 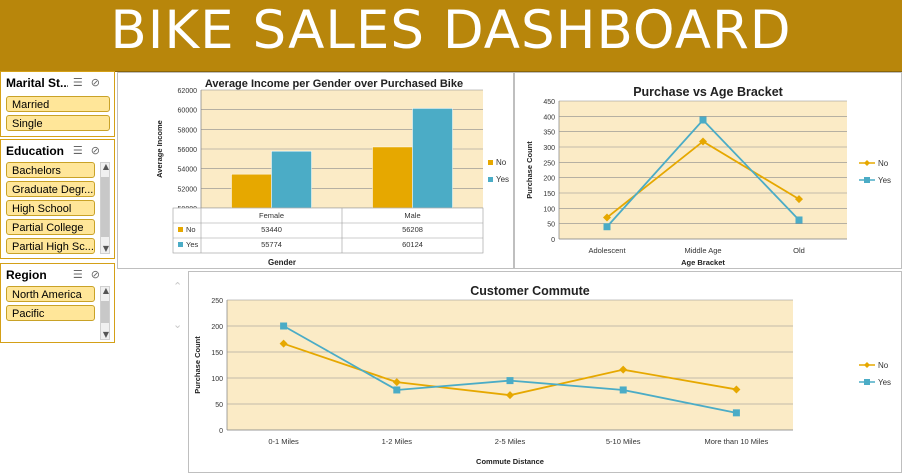 What do you see at coordinates (703, 262) in the screenshot?
I see `x-axis-title: Age Bracket` at bounding box center [703, 262].